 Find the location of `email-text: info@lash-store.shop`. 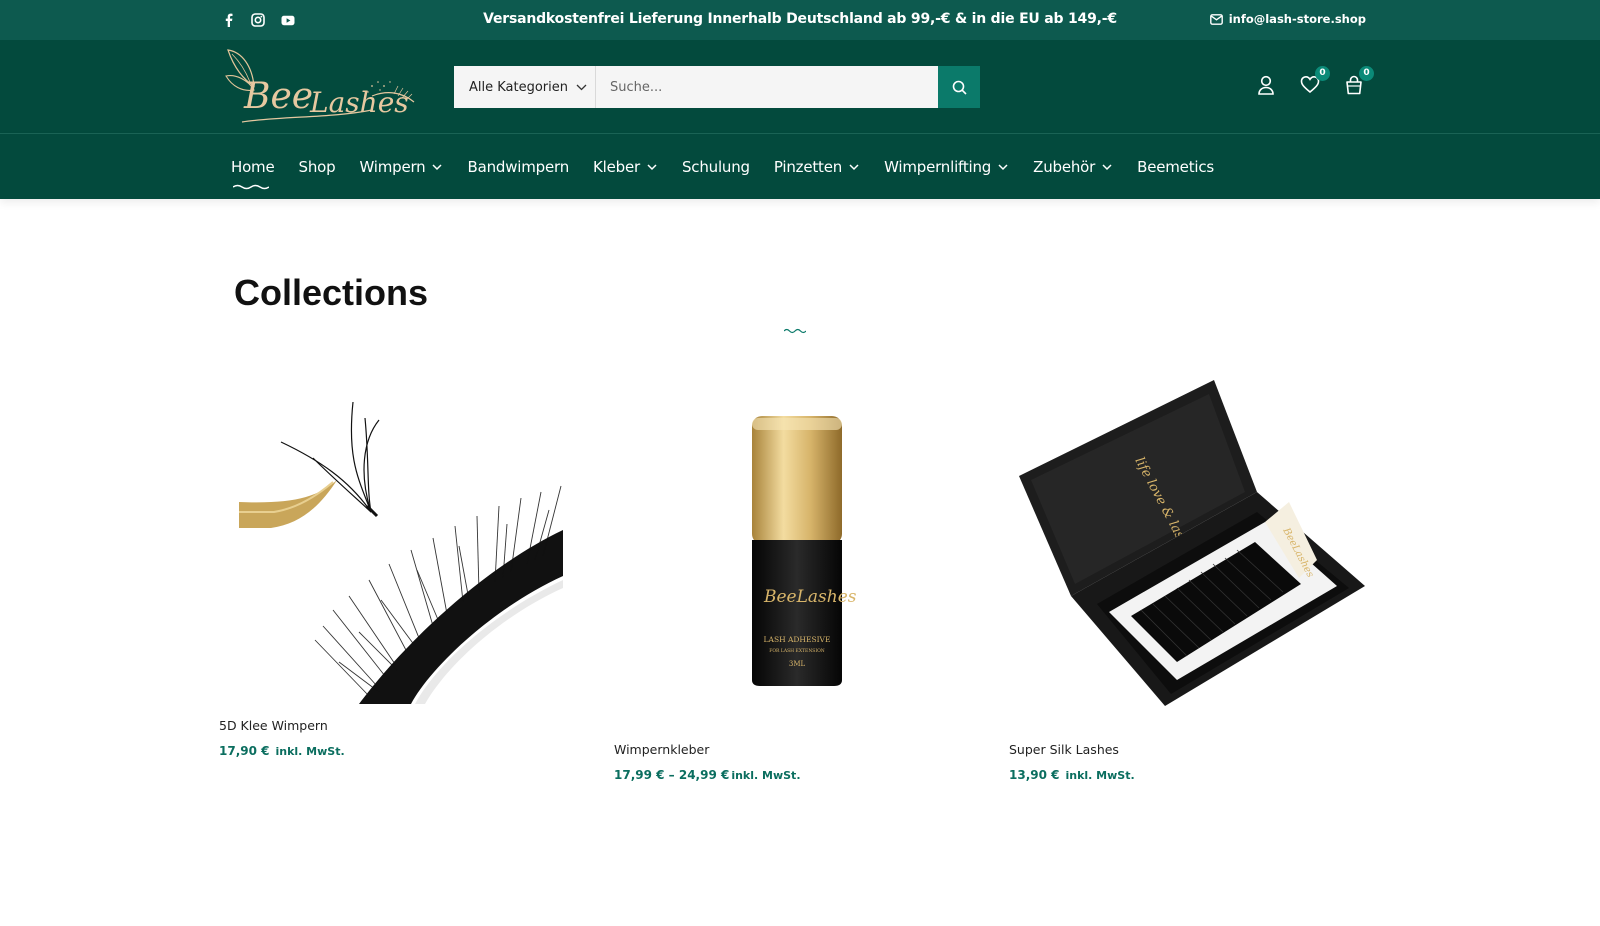

email-text: info@lash-store.shop is located at coordinates (1297, 19).